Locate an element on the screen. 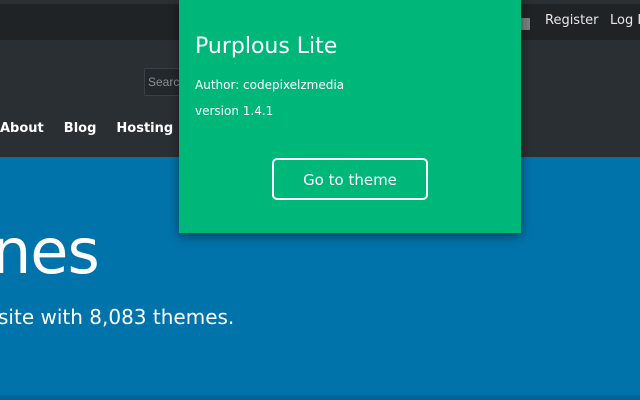  popup-theme-author: Author: codepixelzmedia is located at coordinates (270, 85).